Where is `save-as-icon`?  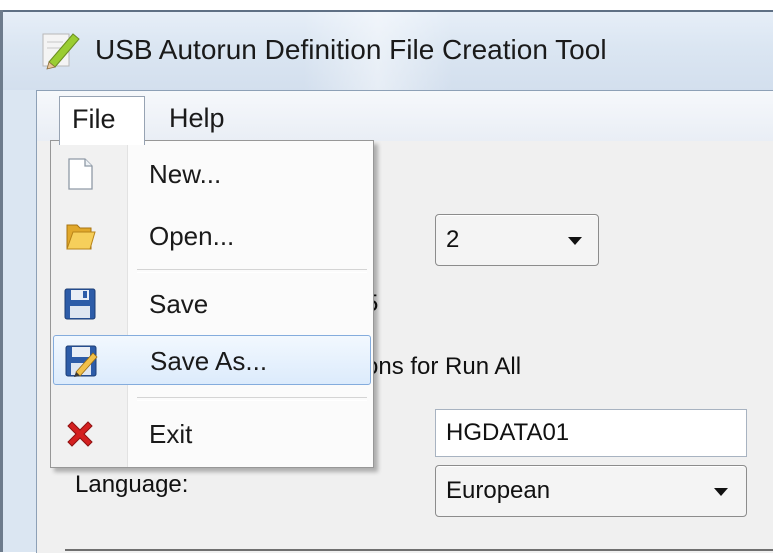 save-as-icon is located at coordinates (81, 361).